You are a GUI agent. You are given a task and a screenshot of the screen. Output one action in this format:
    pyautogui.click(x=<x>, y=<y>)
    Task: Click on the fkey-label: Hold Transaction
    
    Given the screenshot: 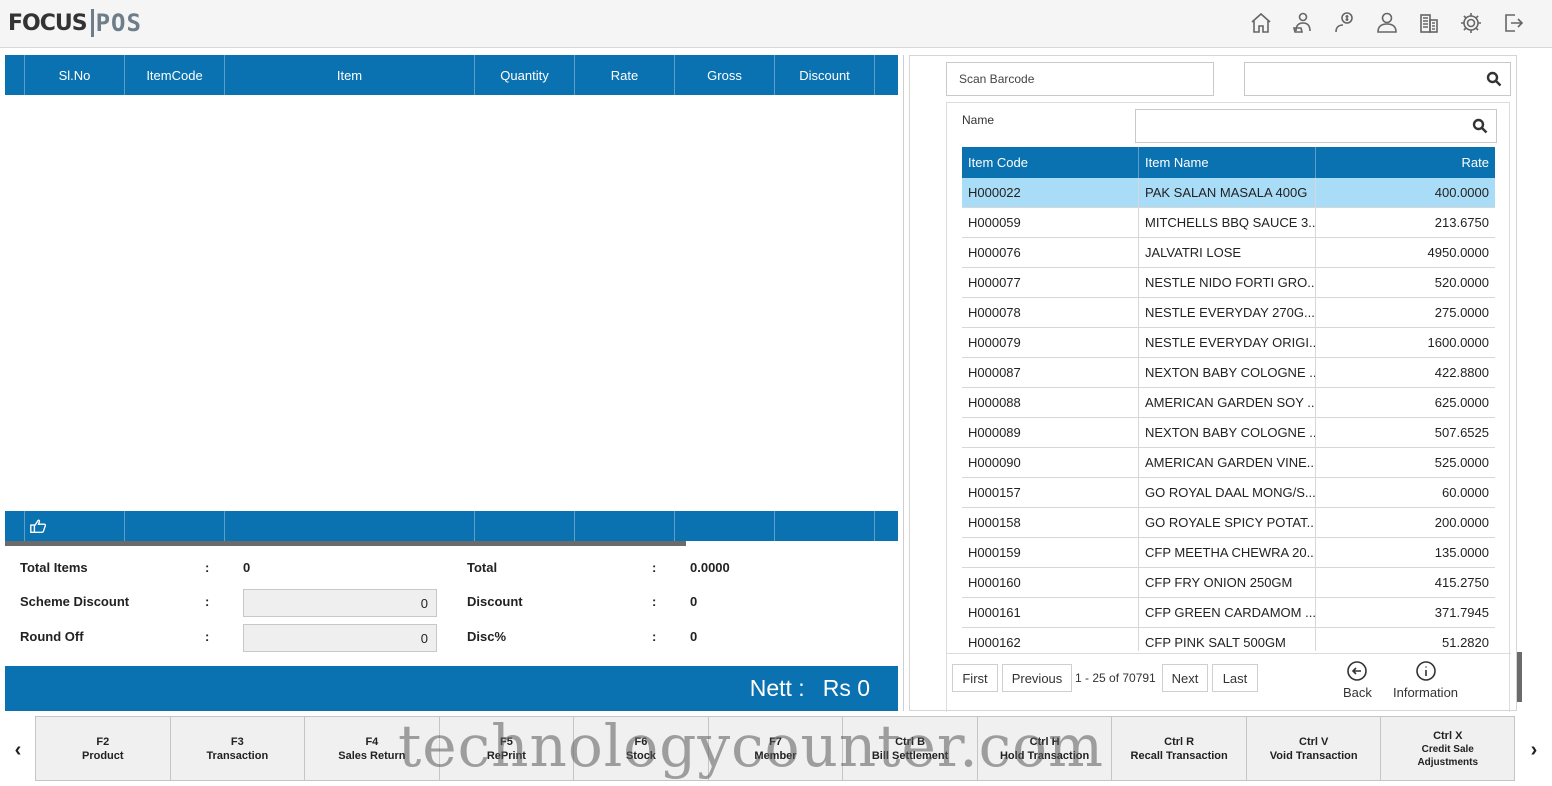 What is the action you would take?
    pyautogui.click(x=1044, y=755)
    